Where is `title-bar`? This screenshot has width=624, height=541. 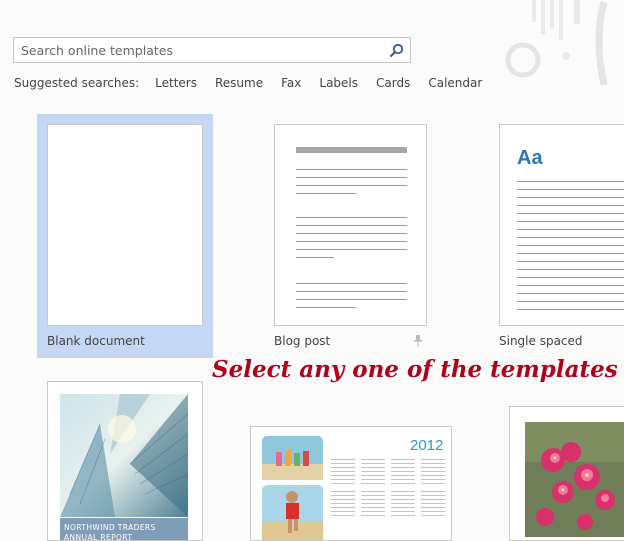 title-bar is located at coordinates (351, 150).